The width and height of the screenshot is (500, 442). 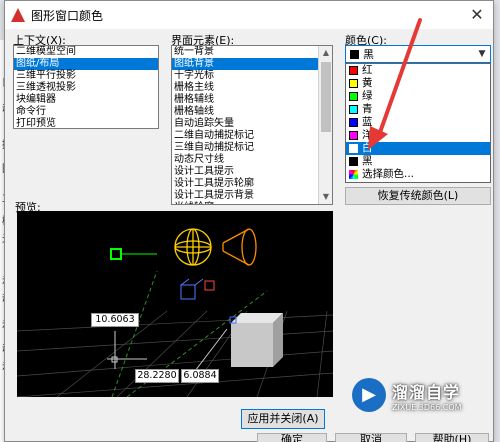 I want to click on color-option-label: 白, so click(x=367, y=148).